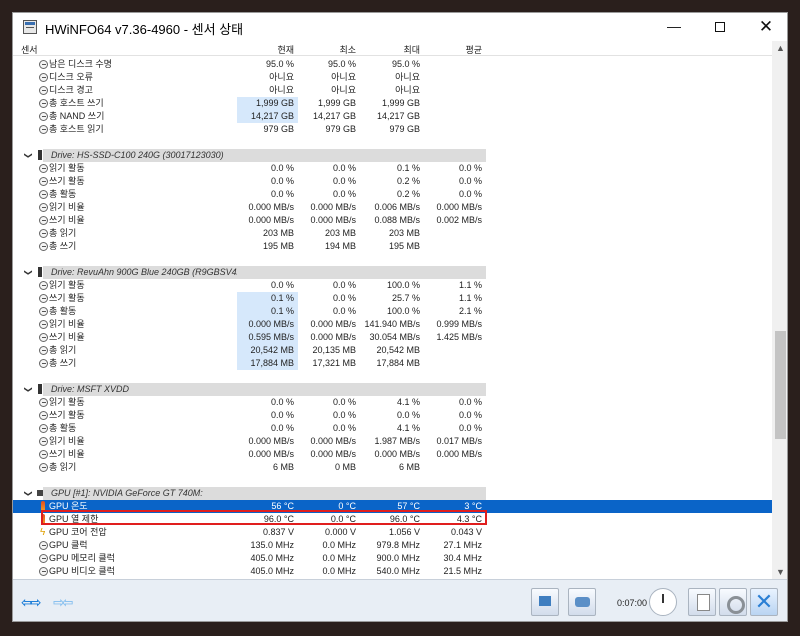  I want to click on group-label: Drive: HS-SSD-C100 240G (30017123030), so click(140, 155).